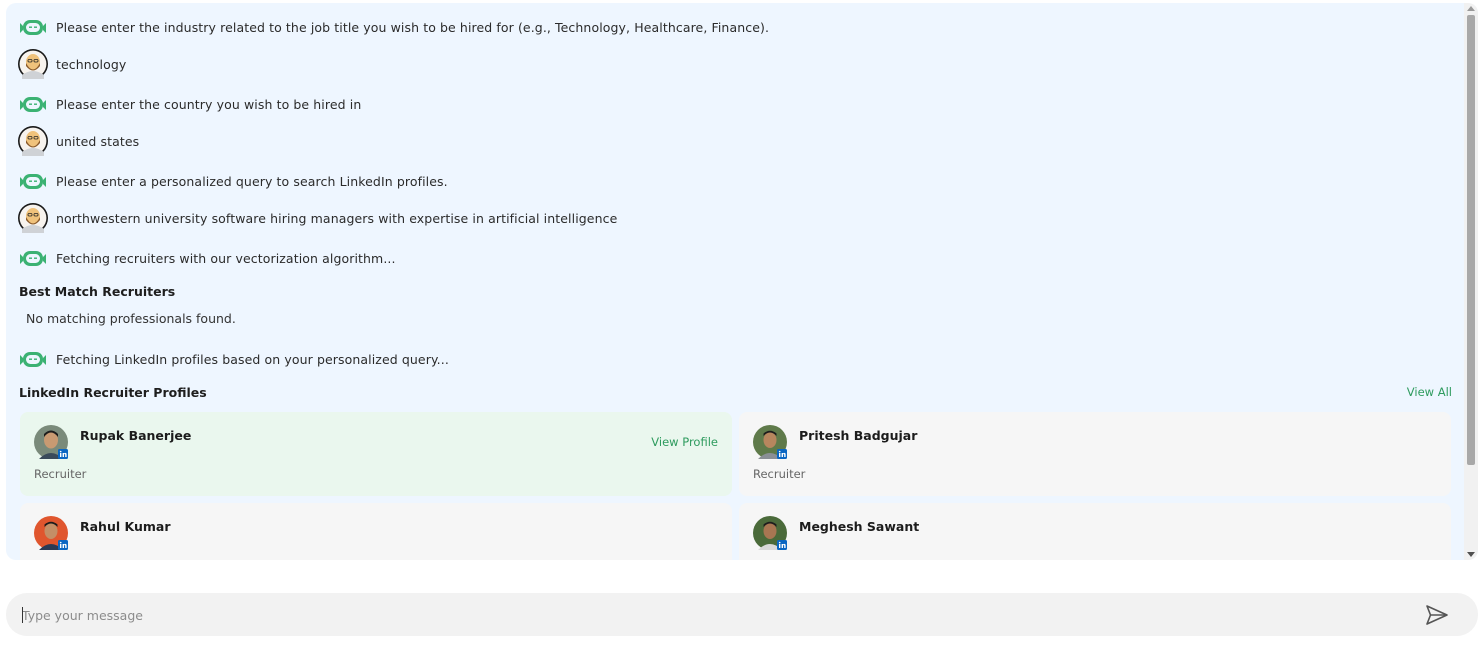 The image size is (1478, 660). I want to click on user-message: technology, so click(72, 64).